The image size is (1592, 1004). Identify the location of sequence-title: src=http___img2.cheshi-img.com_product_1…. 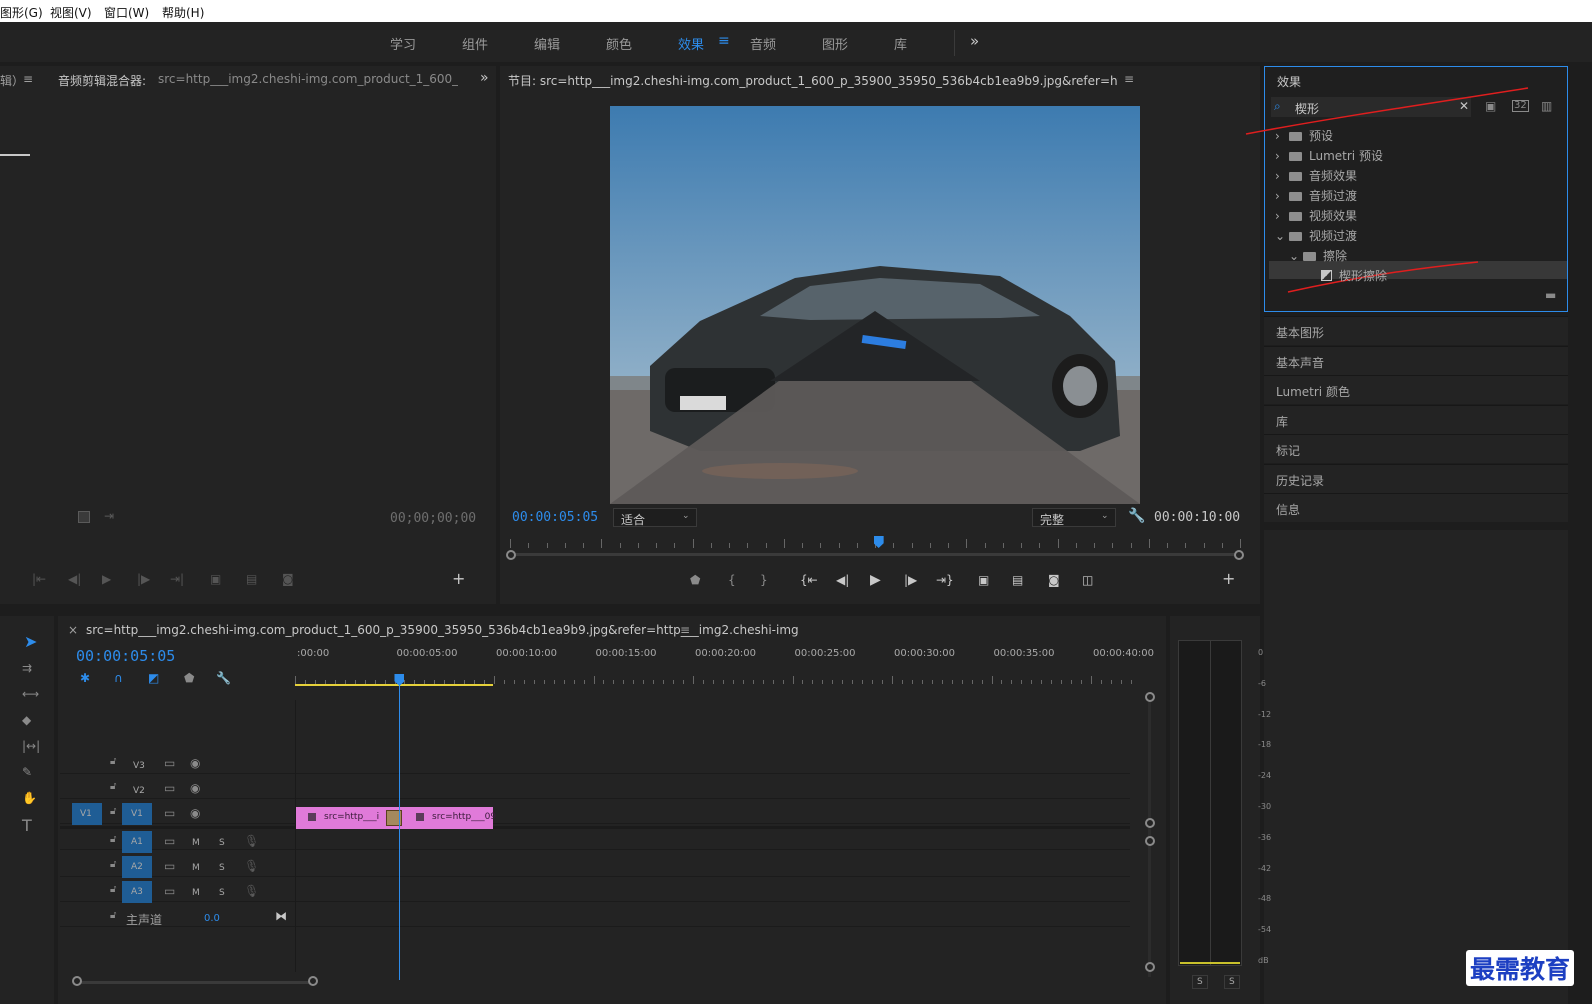
(442, 630).